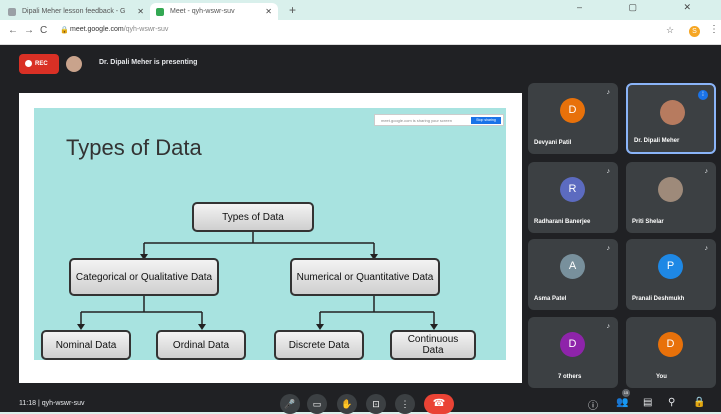  I want to click on activities-icon: ⚲, so click(671, 402).